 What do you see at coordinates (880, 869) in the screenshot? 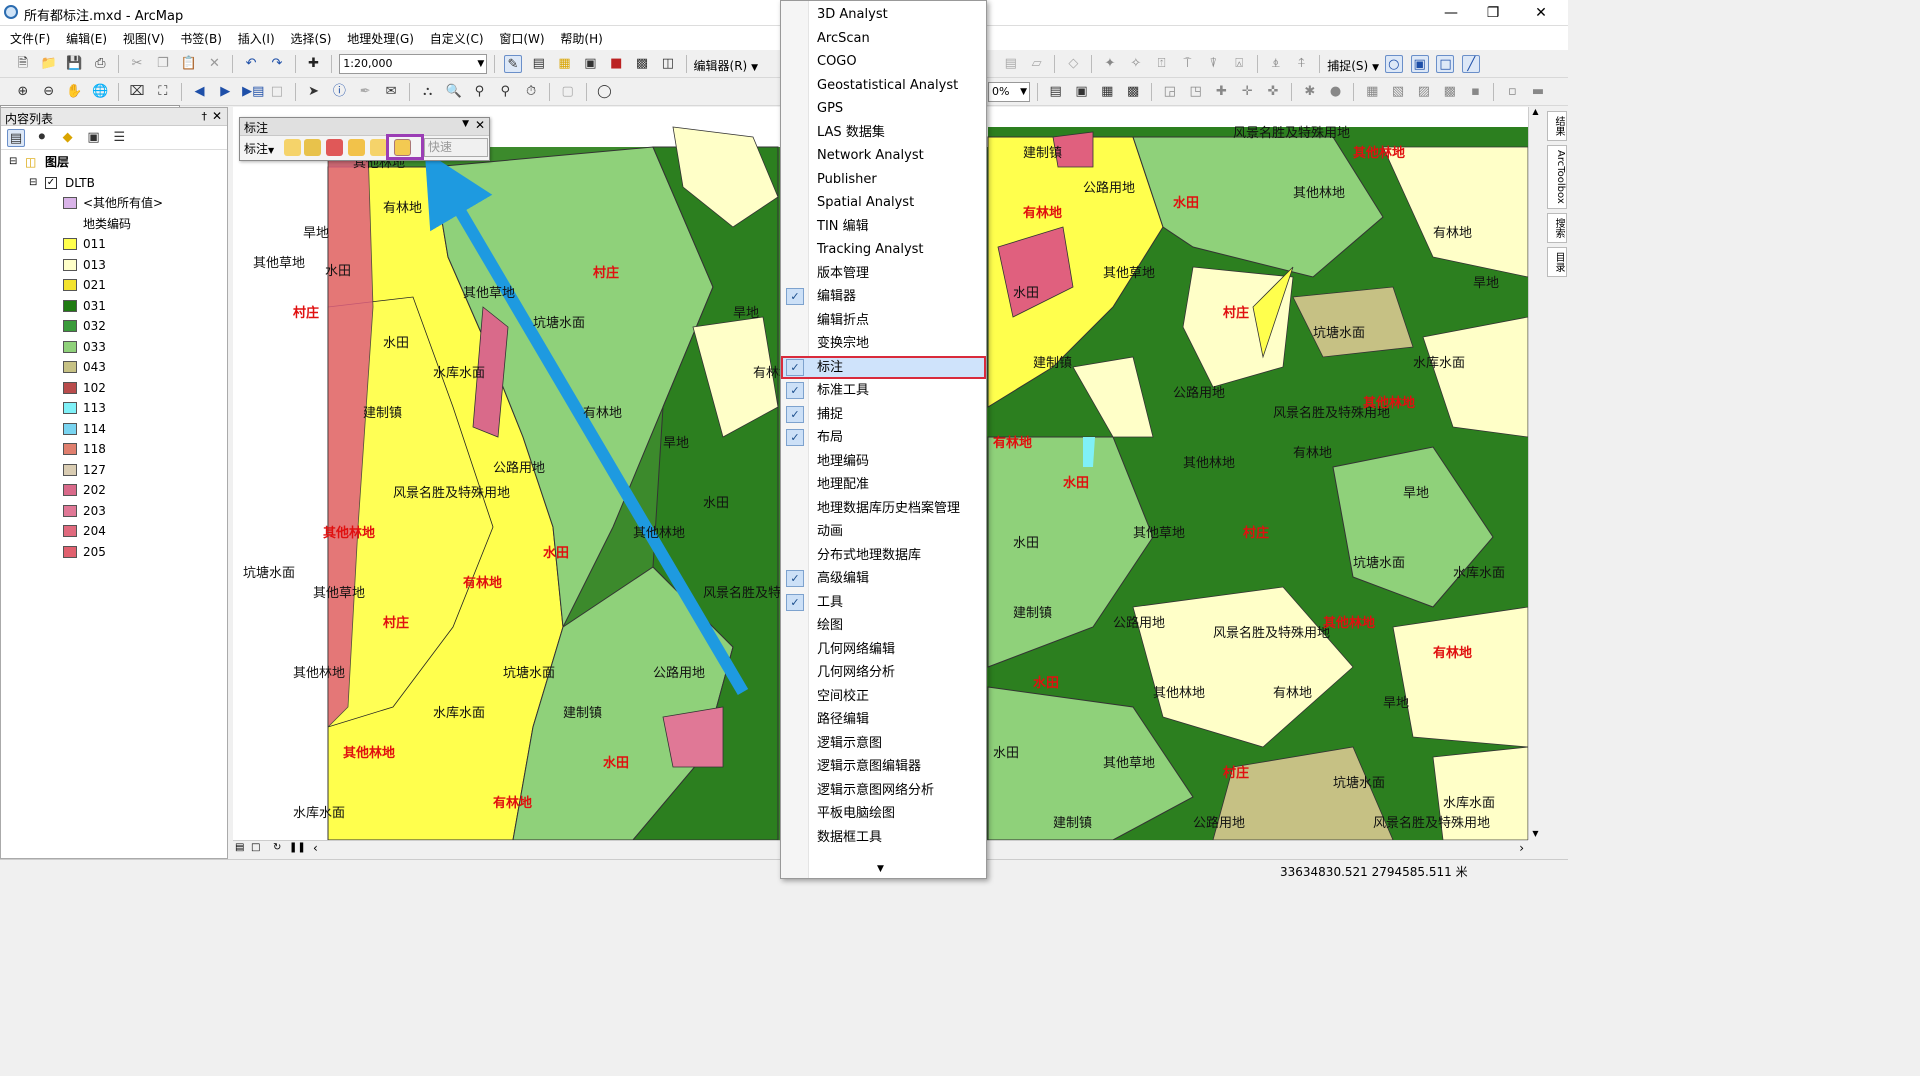
I see `menu-more-arrow-icon: ▼` at bounding box center [880, 869].